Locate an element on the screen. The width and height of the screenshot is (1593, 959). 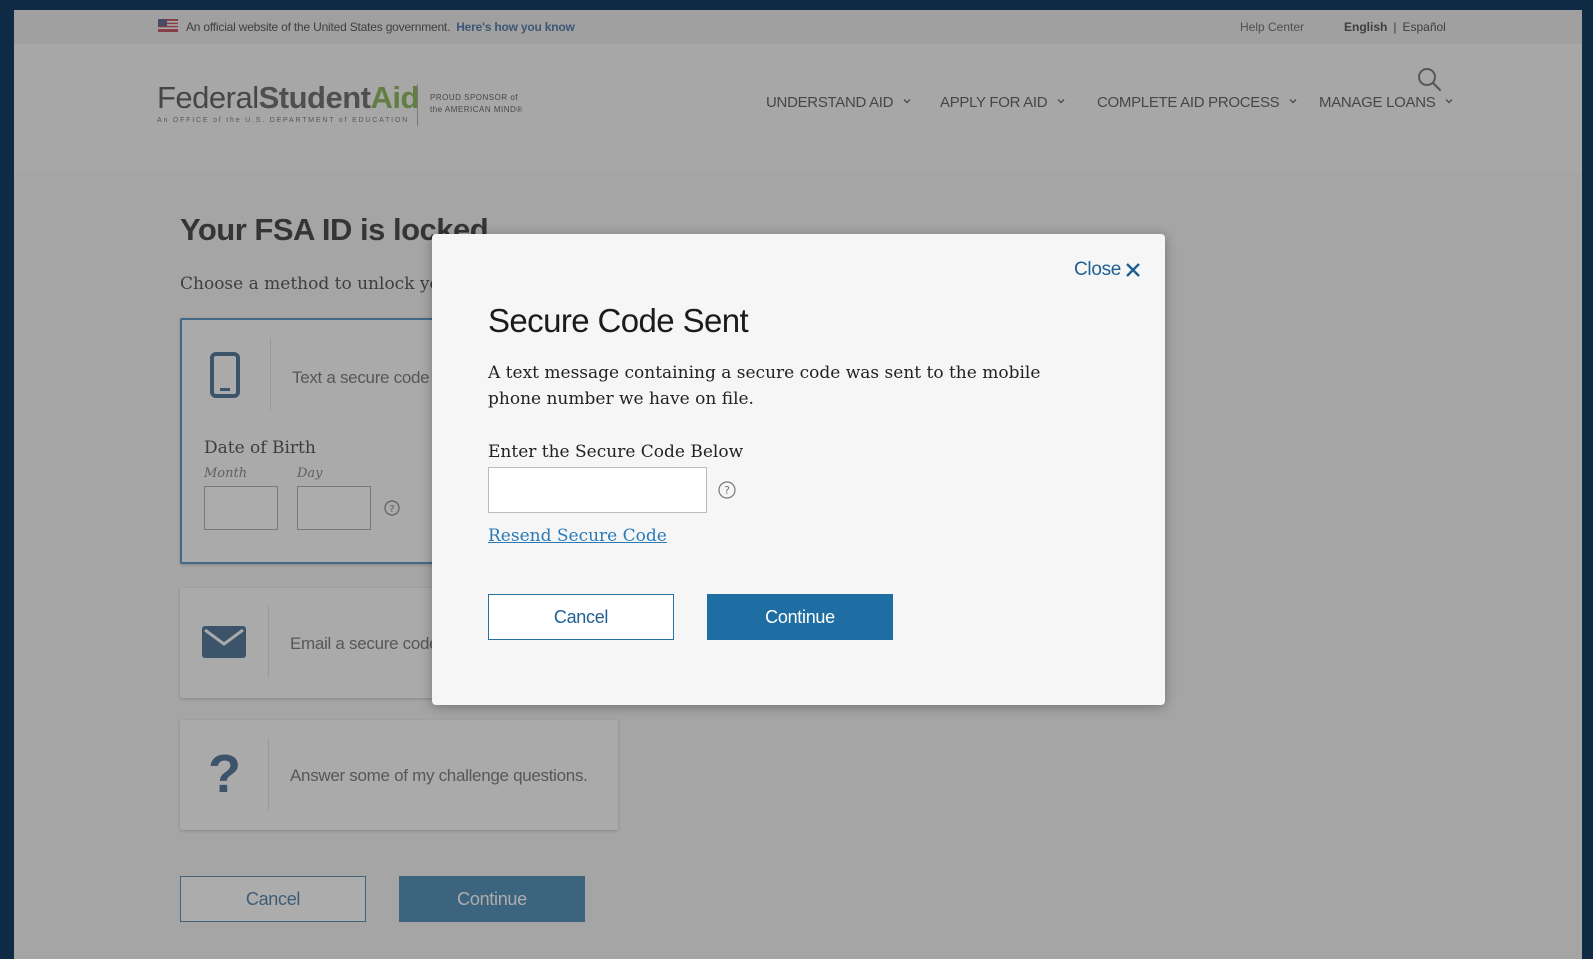
modal-close-button: Close is located at coordinates (1107, 270).